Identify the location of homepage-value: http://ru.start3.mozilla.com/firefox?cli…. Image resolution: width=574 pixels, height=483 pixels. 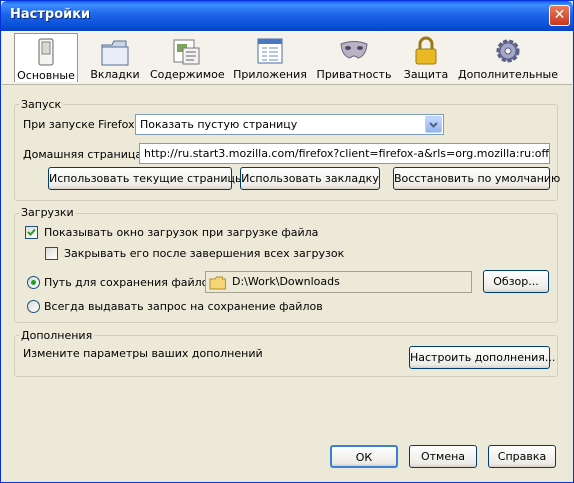
(347, 153).